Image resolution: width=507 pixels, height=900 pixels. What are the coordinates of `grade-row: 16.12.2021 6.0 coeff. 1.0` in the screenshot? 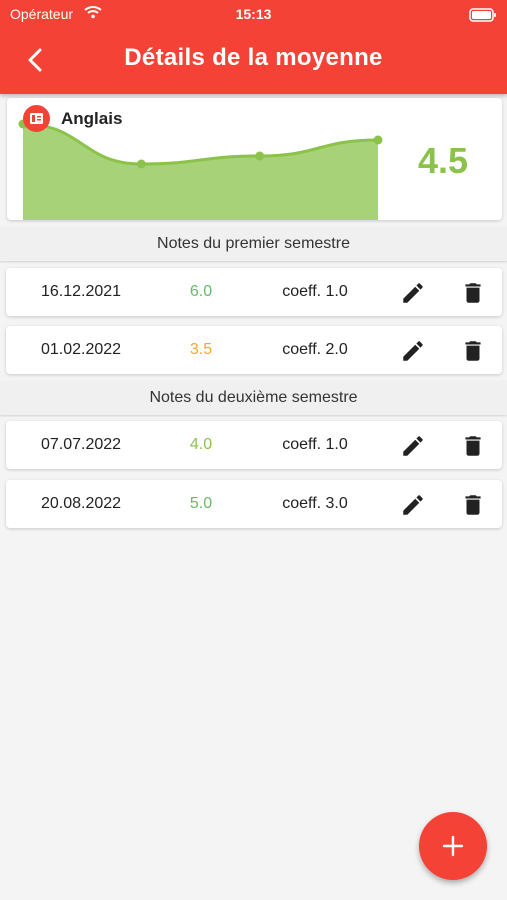 It's located at (254, 292).